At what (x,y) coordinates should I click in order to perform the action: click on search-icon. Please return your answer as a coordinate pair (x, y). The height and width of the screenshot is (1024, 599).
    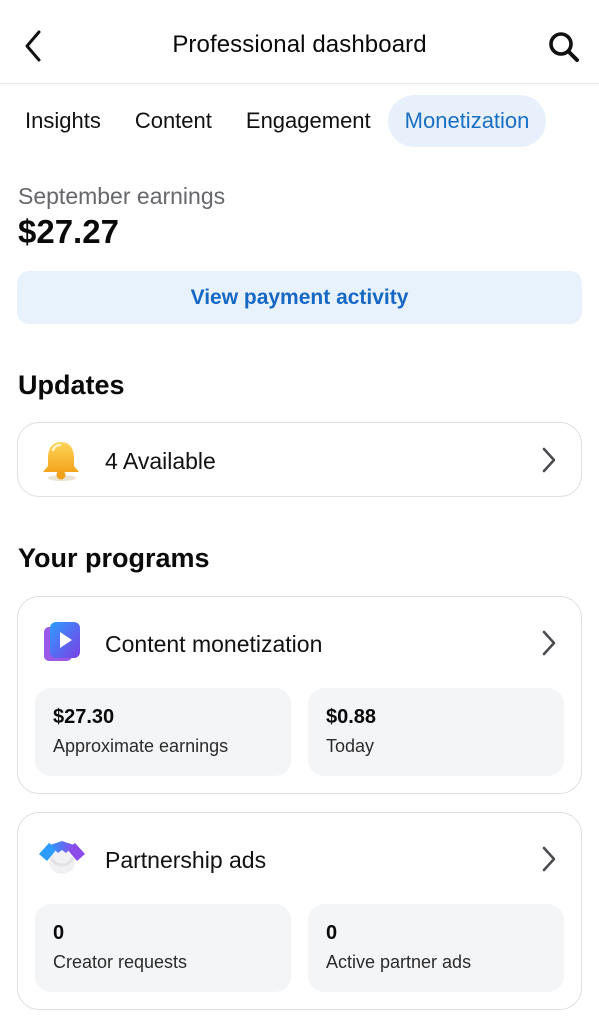
    Looking at the image, I should click on (564, 47).